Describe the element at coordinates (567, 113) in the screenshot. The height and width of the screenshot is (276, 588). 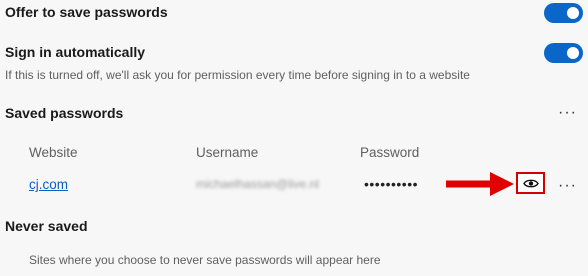
I see `saved-passwords-more-button: ···` at that location.